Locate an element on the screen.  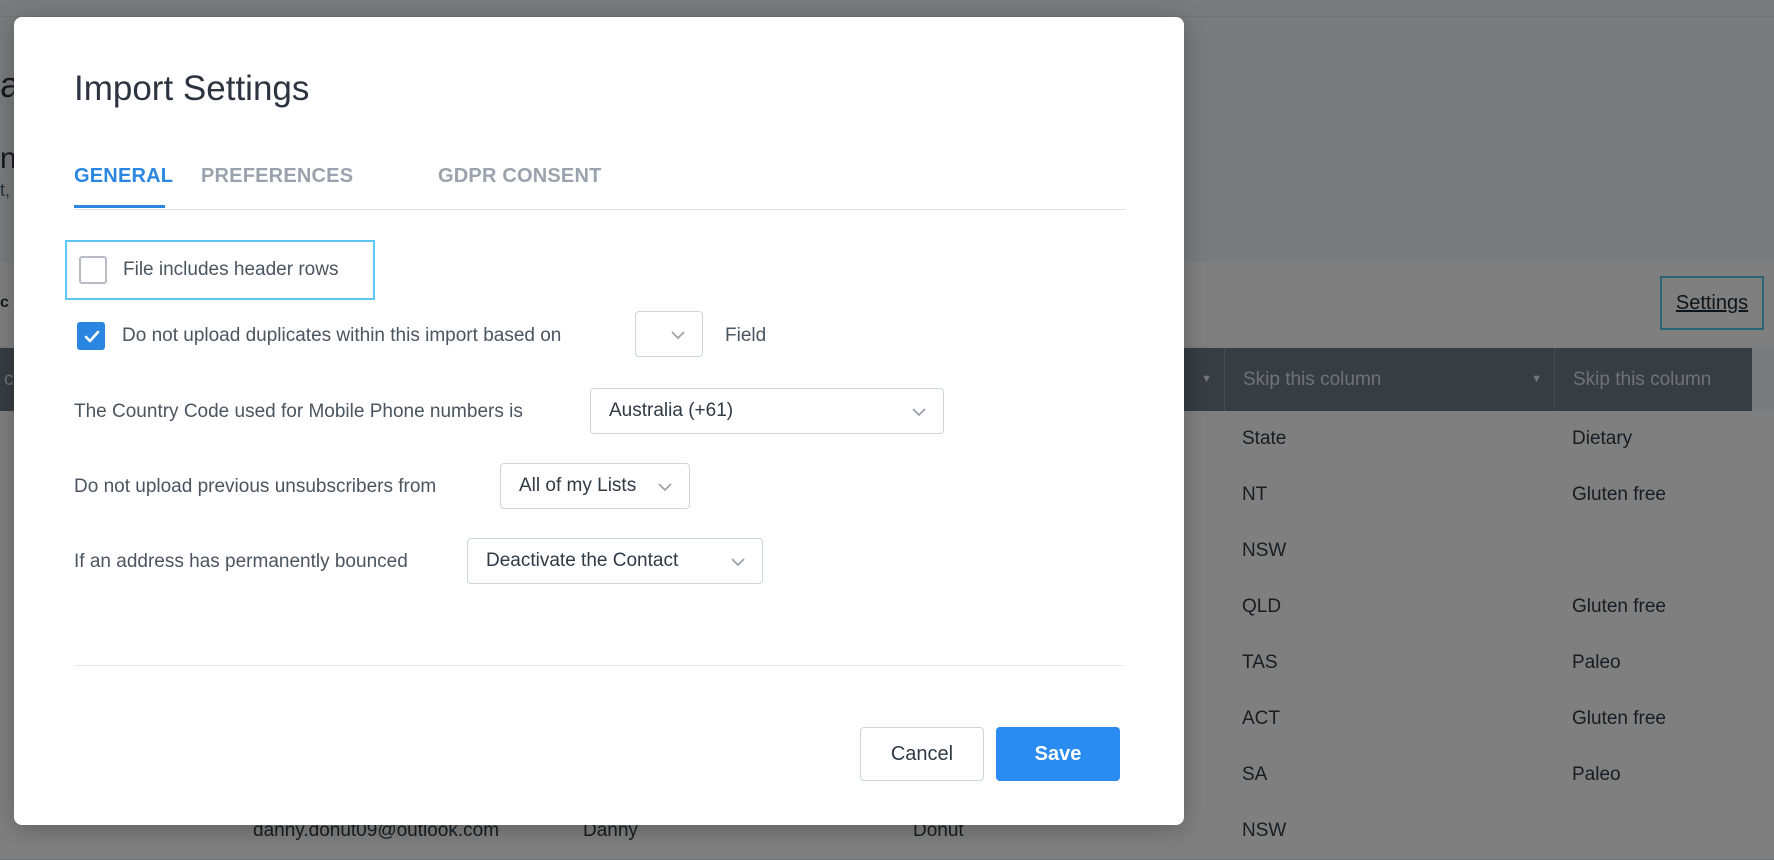
bounced-select: Deactivate the Contact is located at coordinates (615, 561).